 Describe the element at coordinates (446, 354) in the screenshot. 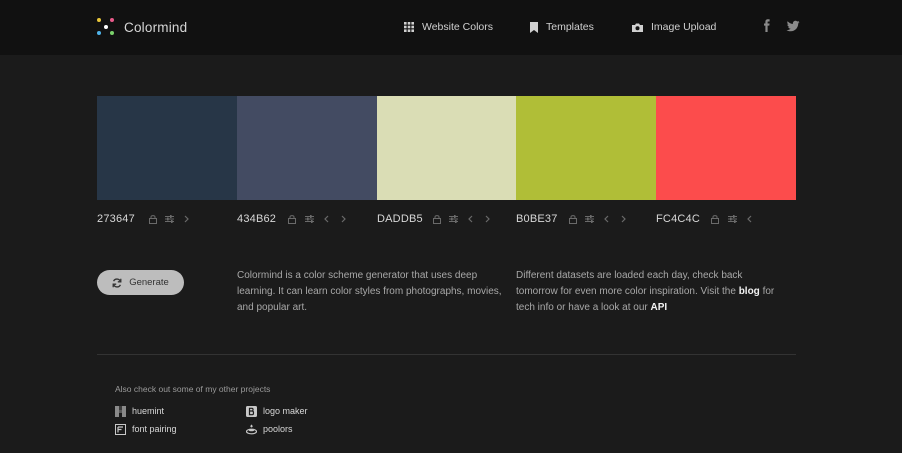

I see `section-divider` at that location.